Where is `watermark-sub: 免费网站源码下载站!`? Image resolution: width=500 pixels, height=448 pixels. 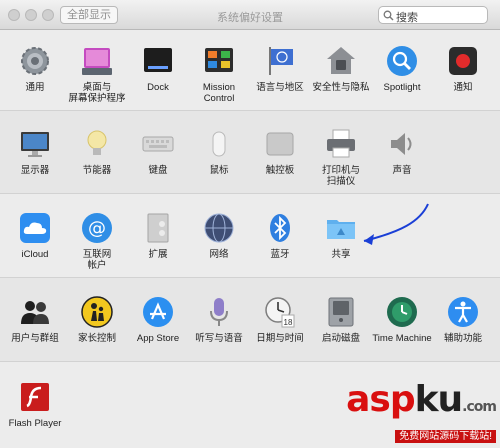
watermark-sub: 免费网站源码下载站! is located at coordinates (445, 436).